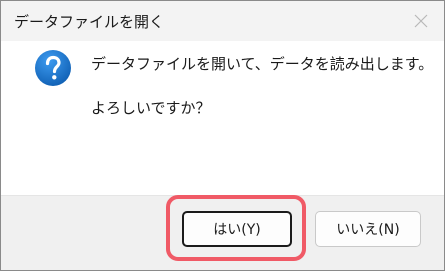  Describe the element at coordinates (89, 22) in the screenshot. I see `dialog-title: データファイルを開く` at that location.